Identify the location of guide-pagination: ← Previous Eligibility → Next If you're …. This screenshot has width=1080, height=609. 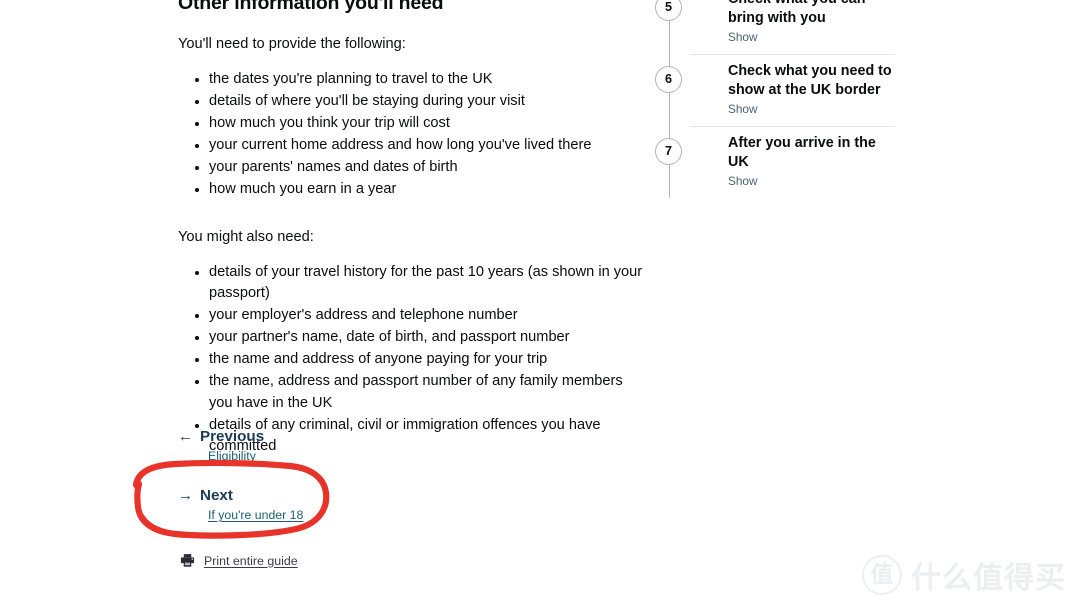
(348, 486).